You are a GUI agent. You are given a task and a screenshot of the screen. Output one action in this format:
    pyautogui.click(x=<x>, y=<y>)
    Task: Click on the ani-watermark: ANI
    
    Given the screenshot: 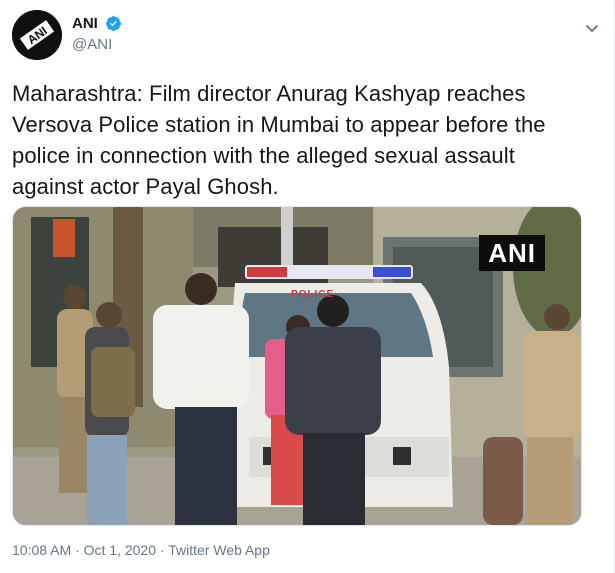 What is the action you would take?
    pyautogui.click(x=512, y=253)
    